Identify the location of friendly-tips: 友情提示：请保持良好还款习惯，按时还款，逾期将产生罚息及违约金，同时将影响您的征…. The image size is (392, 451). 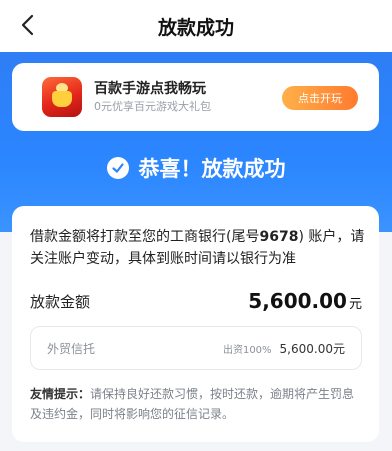
(198, 404).